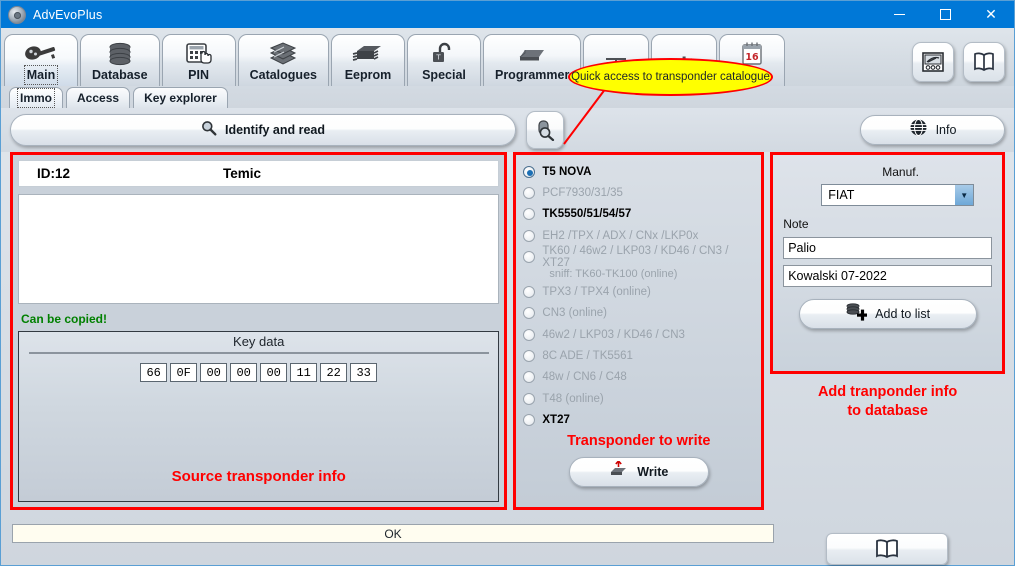  Describe the element at coordinates (444, 75) in the screenshot. I see `tab-label: Special` at that location.